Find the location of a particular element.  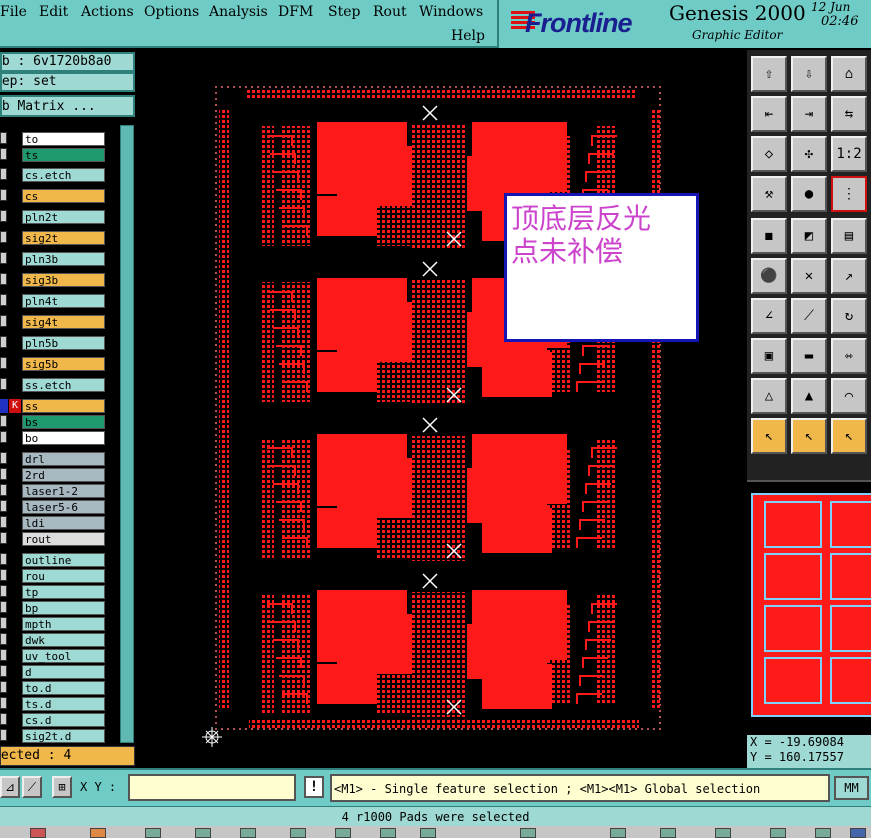

layer-item-to: to is located at coordinates (63, 139).